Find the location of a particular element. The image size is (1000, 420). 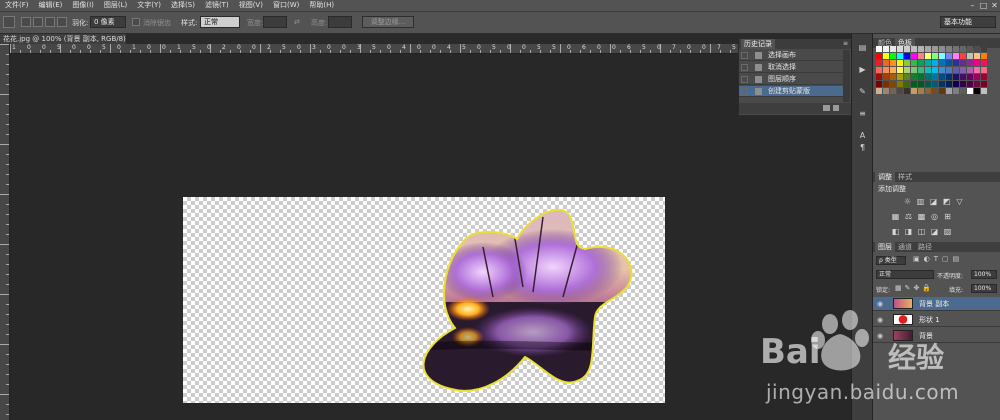

lock-icons: ▦✎✥🔒 is located at coordinates (914, 288).